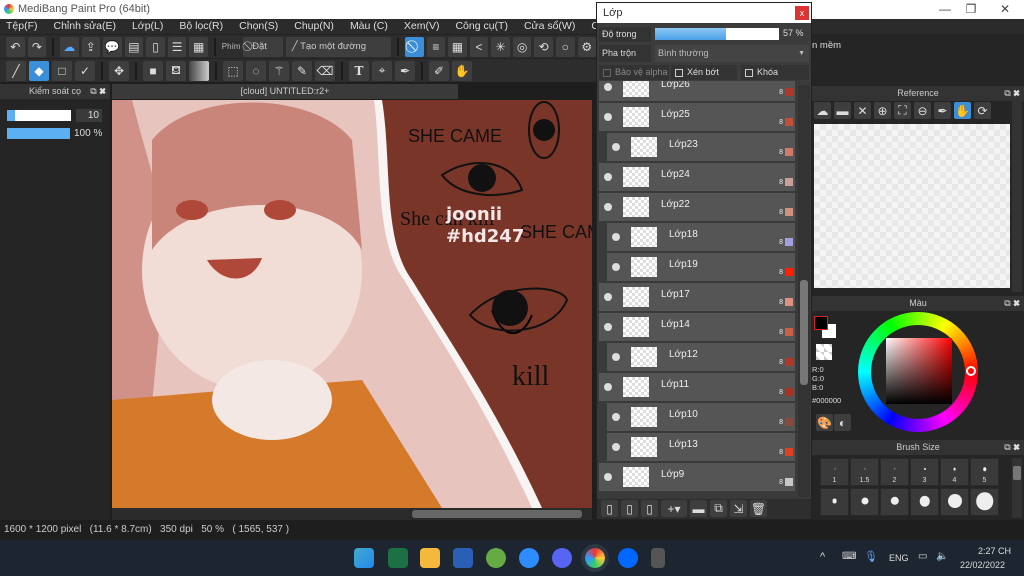 The width and height of the screenshot is (1024, 576). Describe the element at coordinates (842, 110) in the screenshot. I see `open-folder-icon: ▬` at that location.